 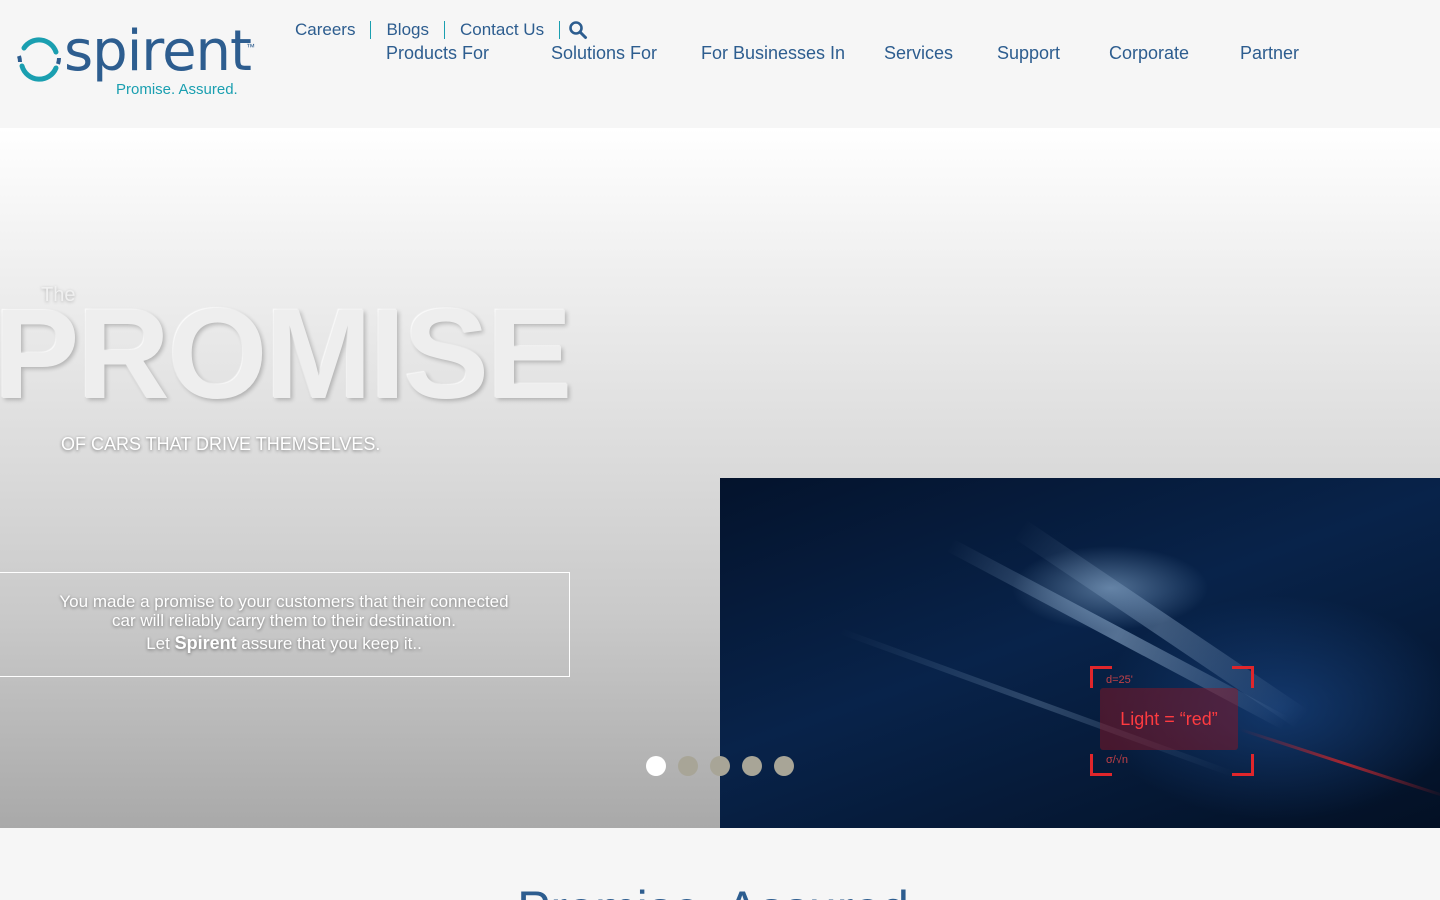 I want to click on detect-bottom-note: σ/√n, so click(x=1117, y=760).